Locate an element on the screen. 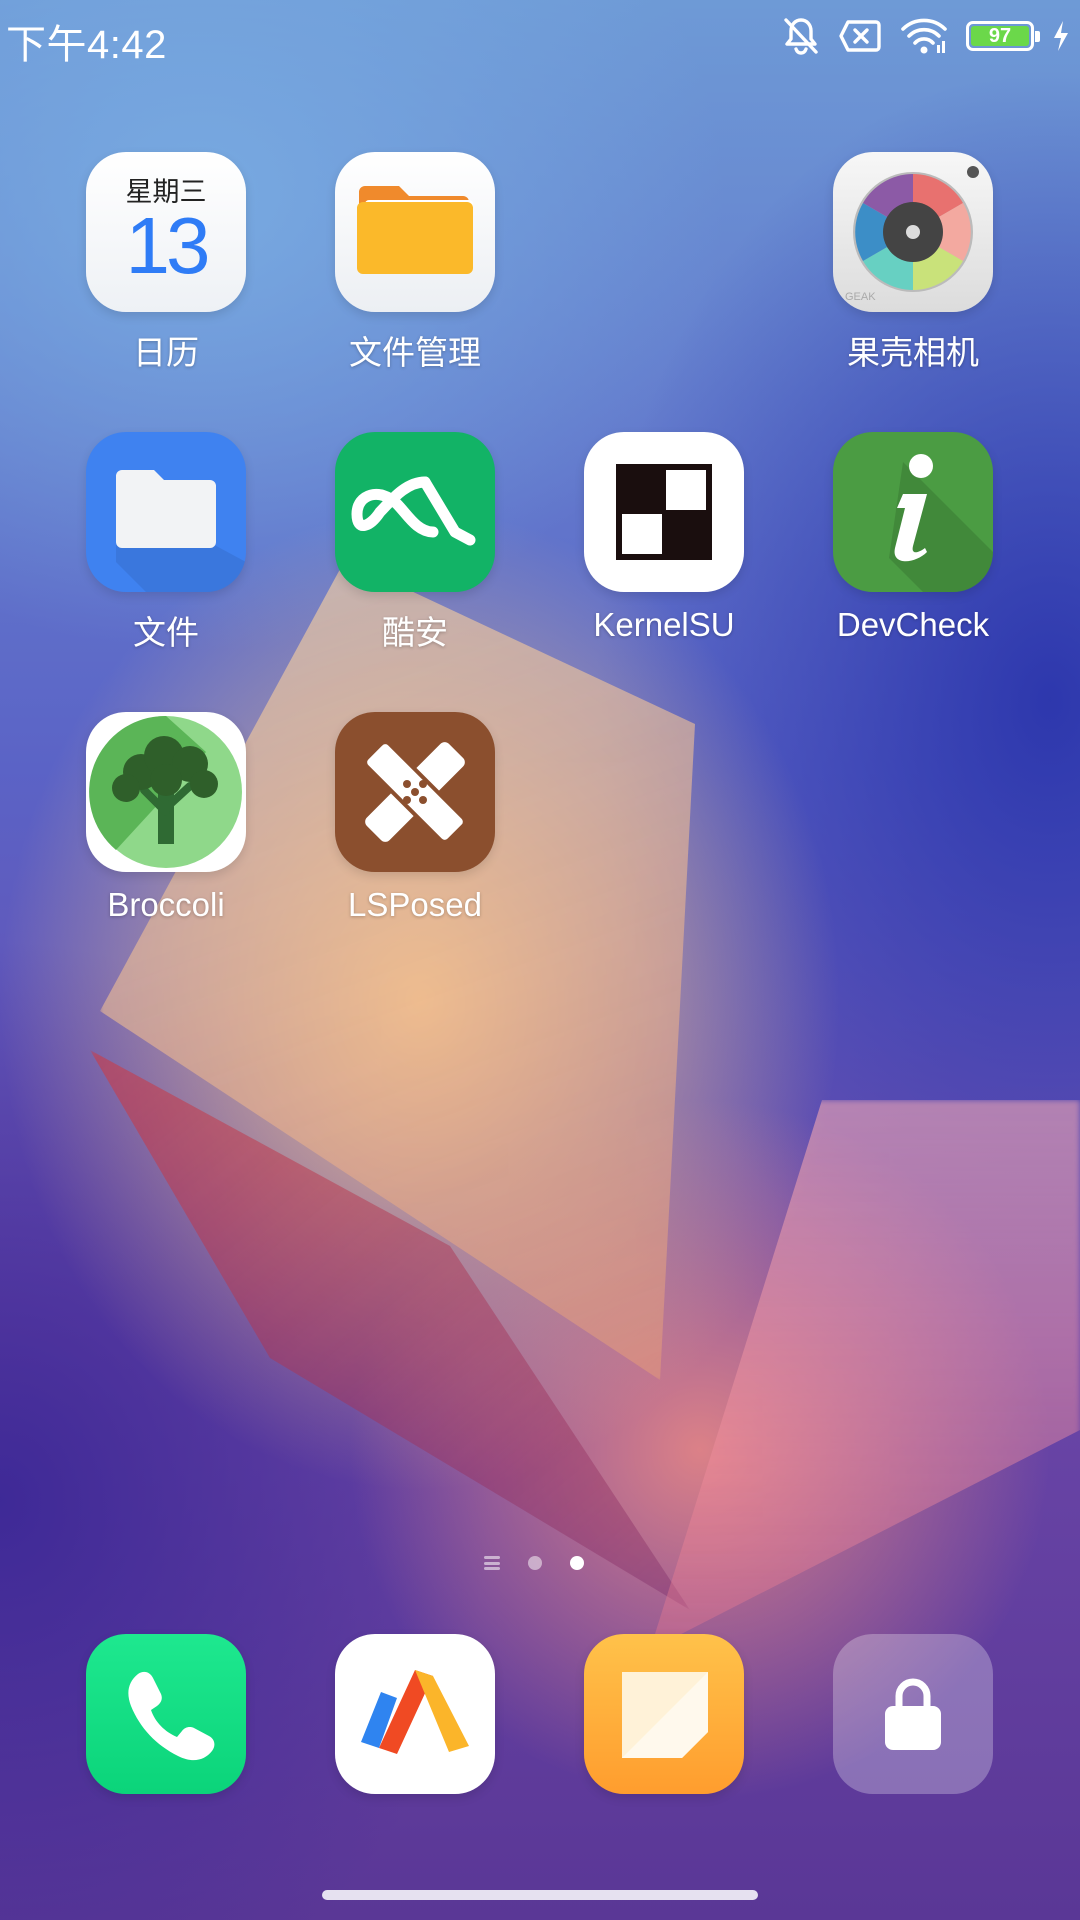  page-indicator is located at coordinates (534, 1563).